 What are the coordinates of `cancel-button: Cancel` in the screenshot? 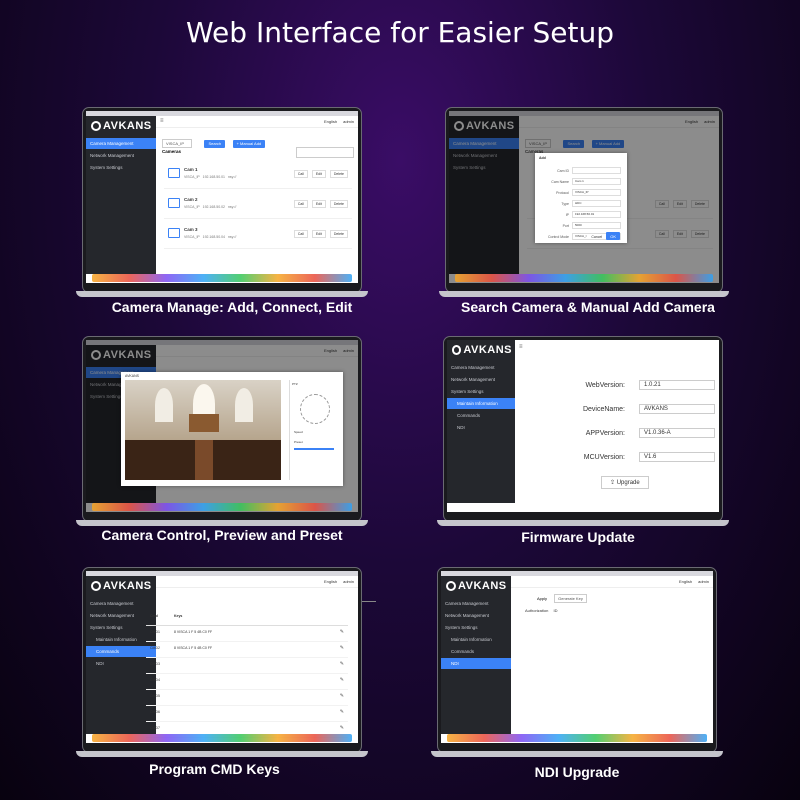 It's located at (596, 237).